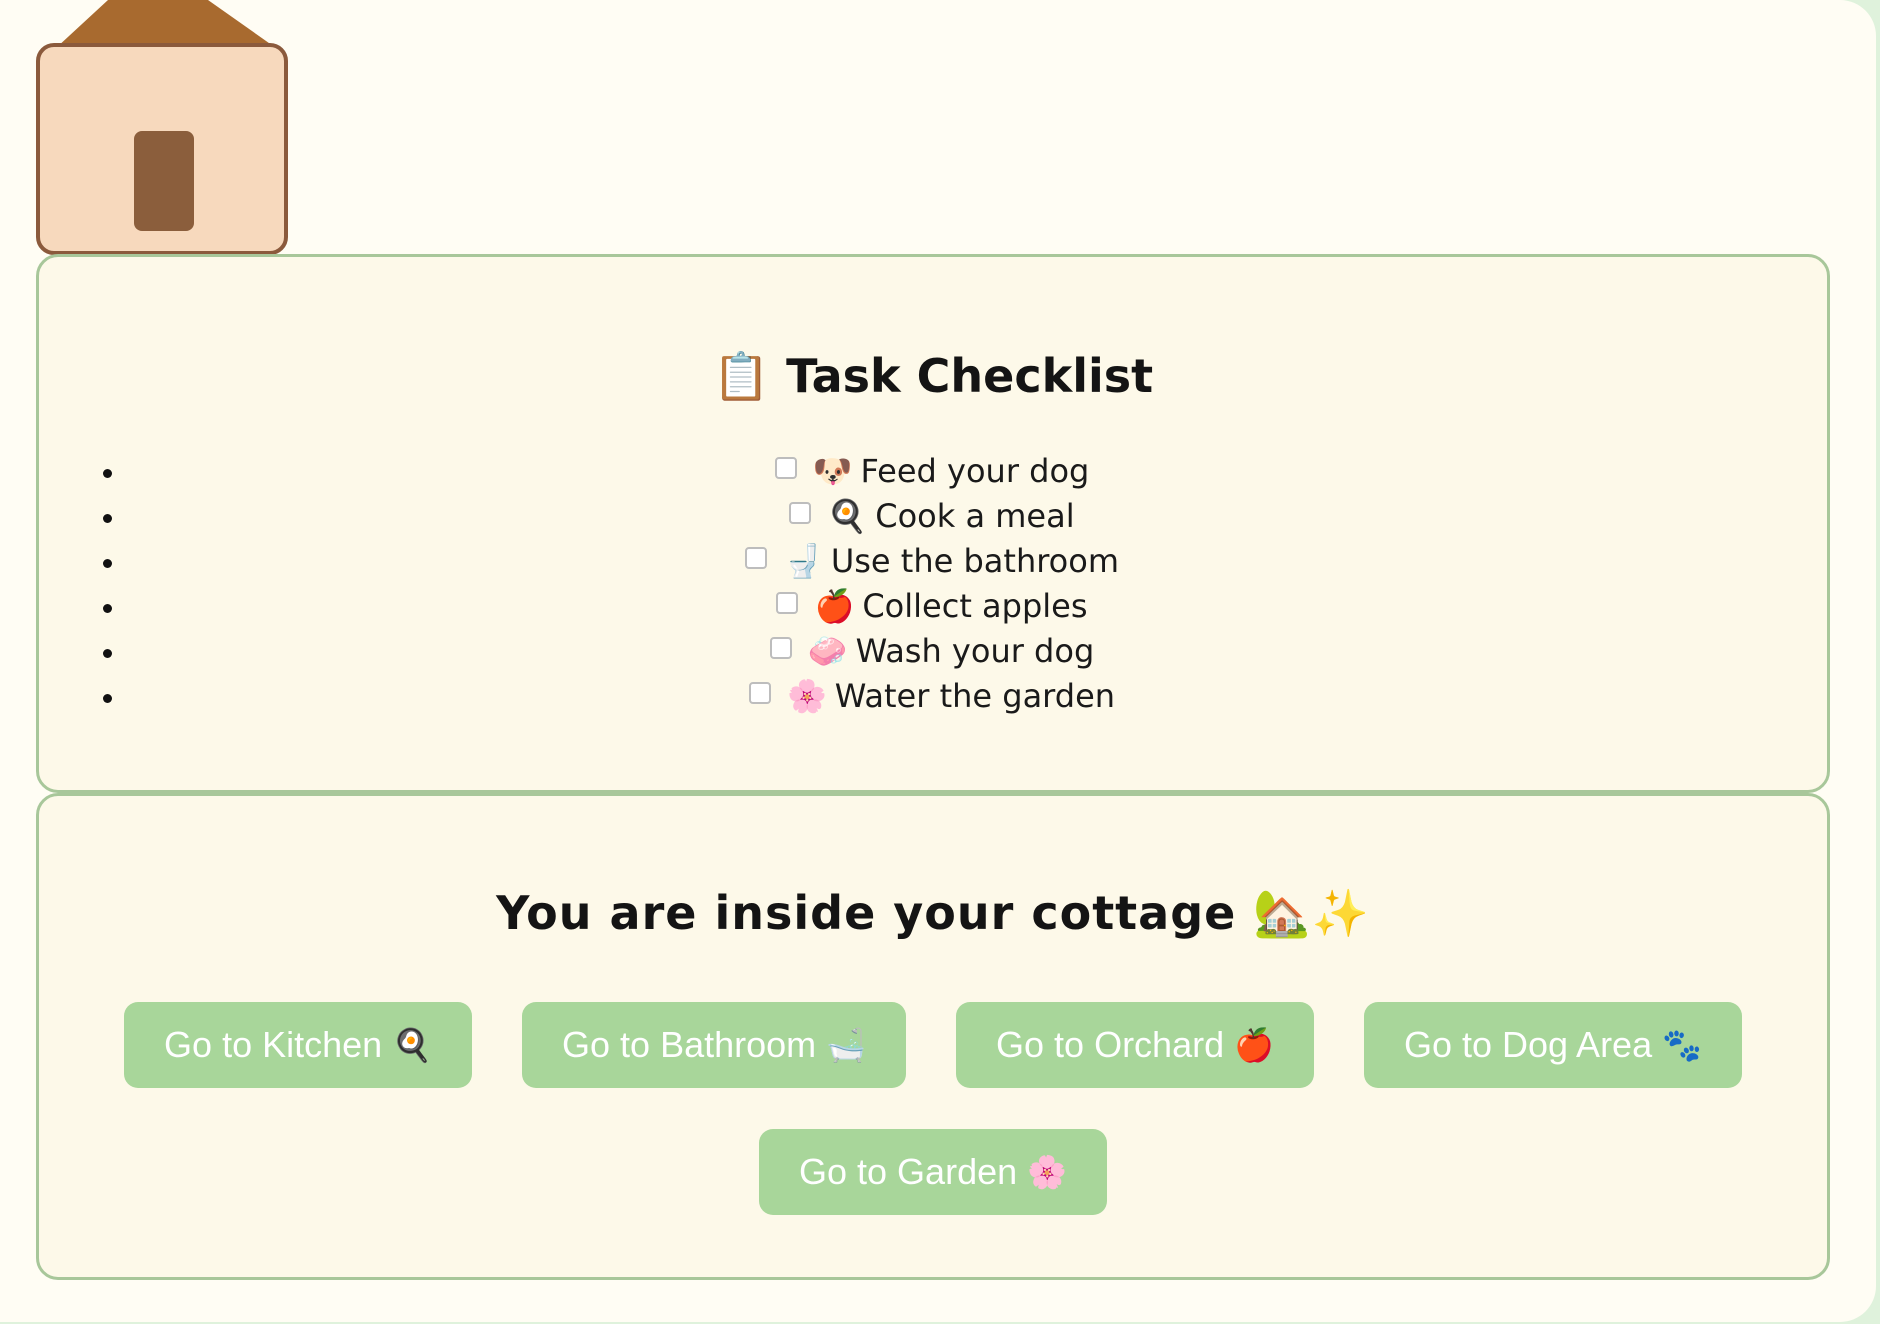  I want to click on navigation-buttons-row-2: Go to Garden 🌸, so click(933, 1172).